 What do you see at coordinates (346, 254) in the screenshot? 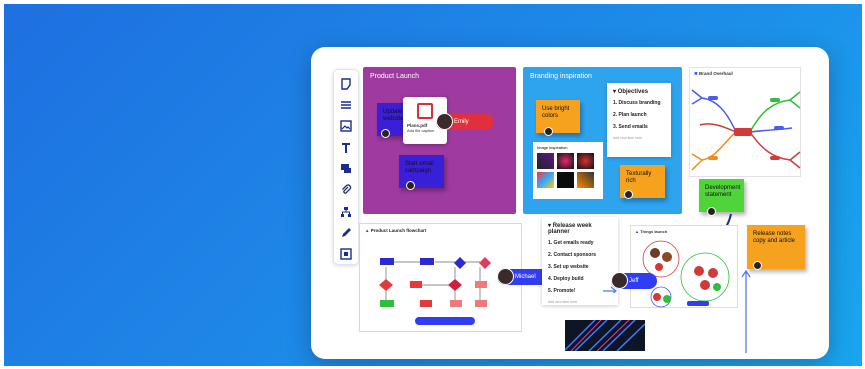
I see `frame-icon` at bounding box center [346, 254].